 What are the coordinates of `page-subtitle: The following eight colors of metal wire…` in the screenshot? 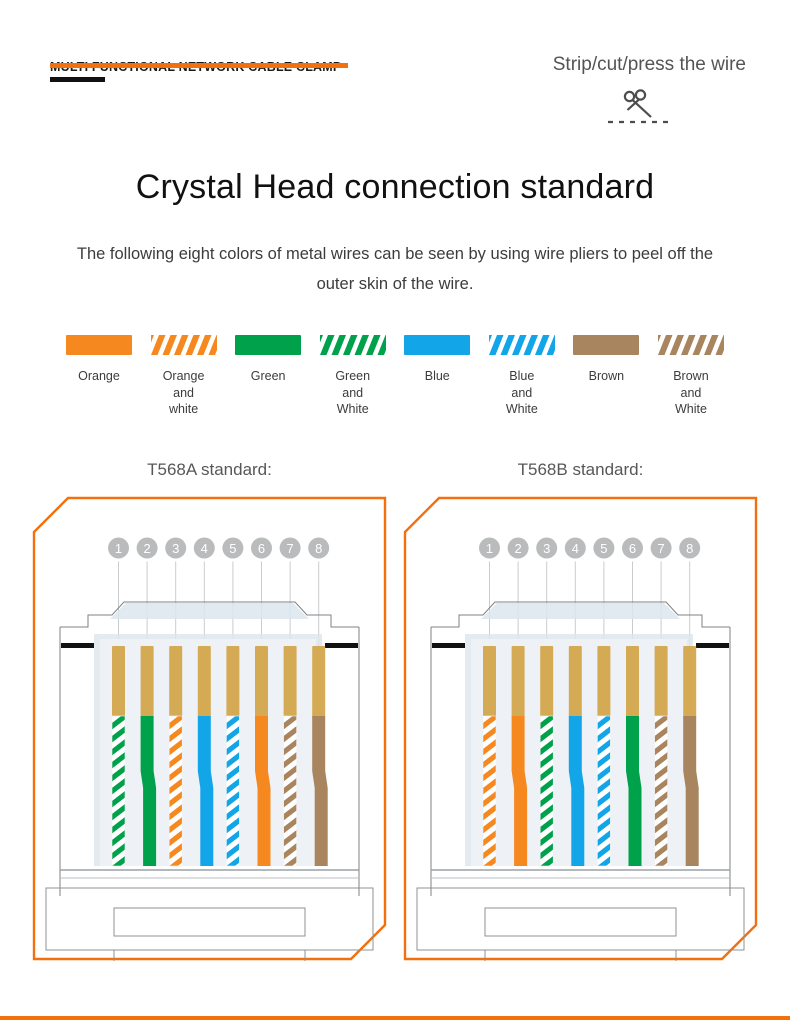 It's located at (395, 269).